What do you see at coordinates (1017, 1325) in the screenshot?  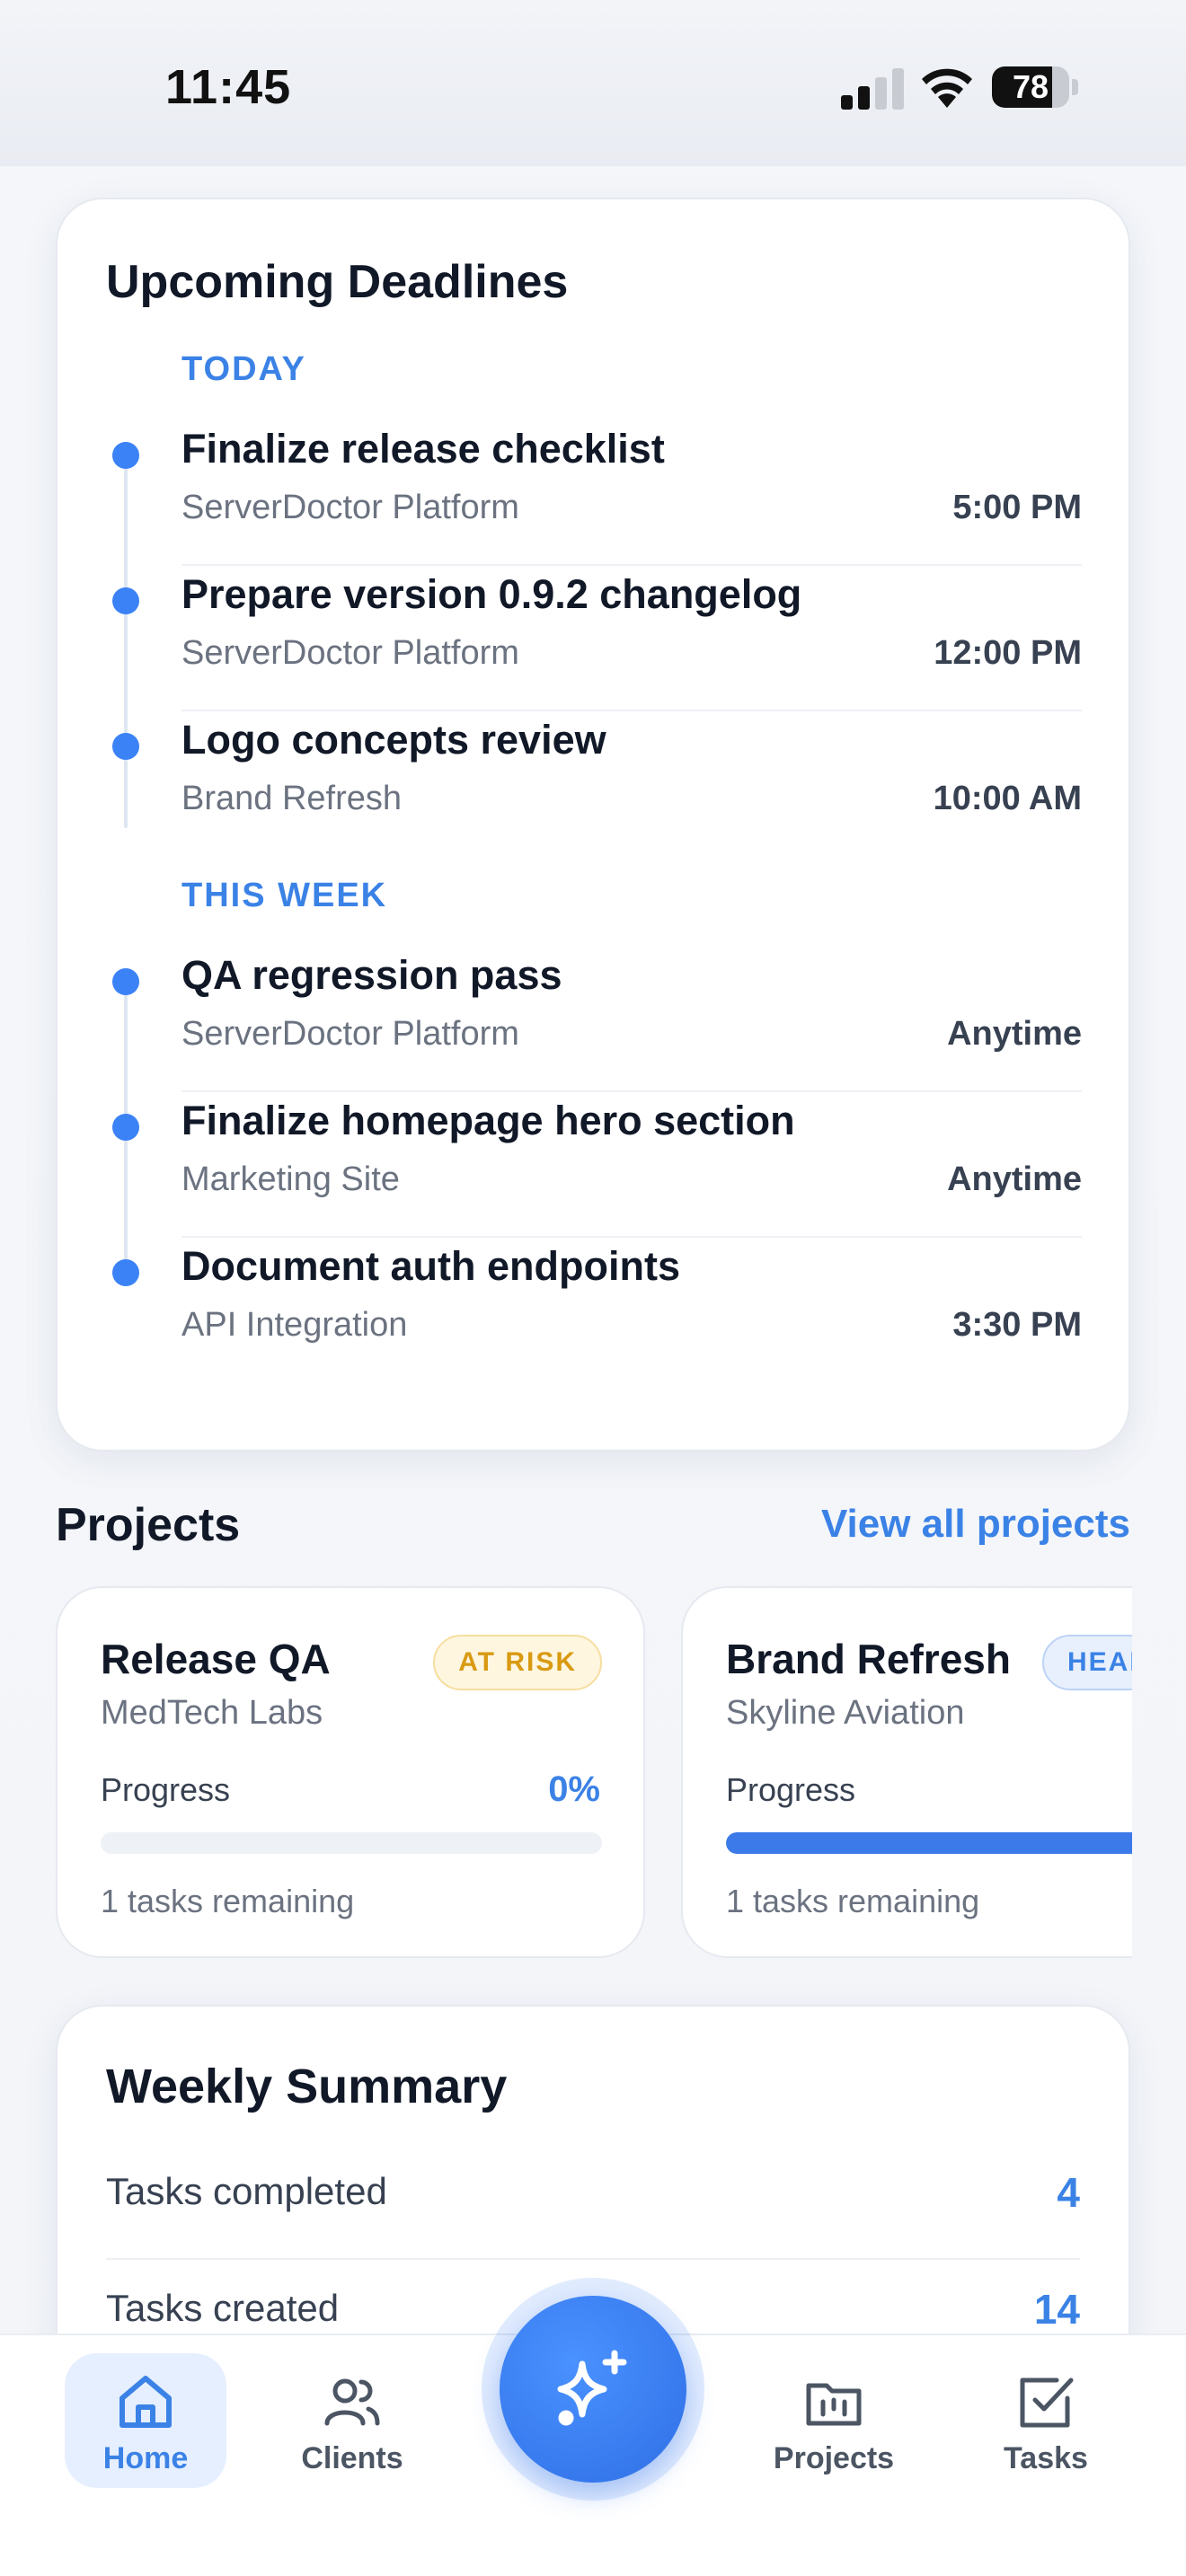 I see `deadline-time: 3:30 PM` at bounding box center [1017, 1325].